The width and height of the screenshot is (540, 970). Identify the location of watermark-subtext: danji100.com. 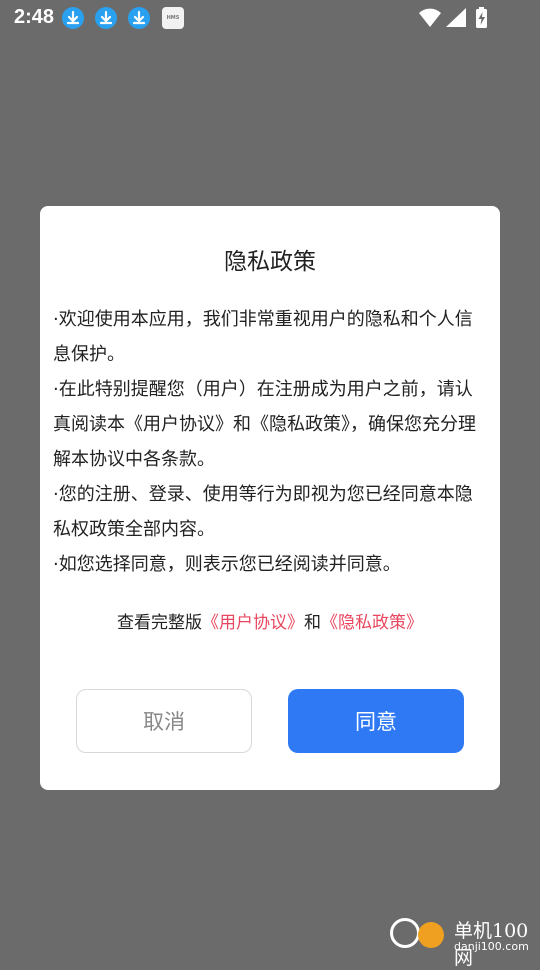
(491, 946).